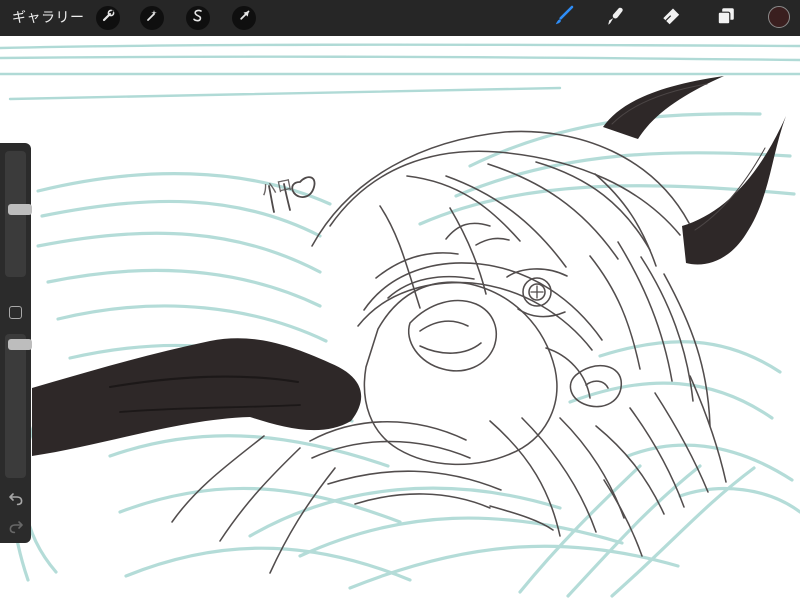 This screenshot has width=800, height=600. I want to click on layers-icon, so click(726, 18).